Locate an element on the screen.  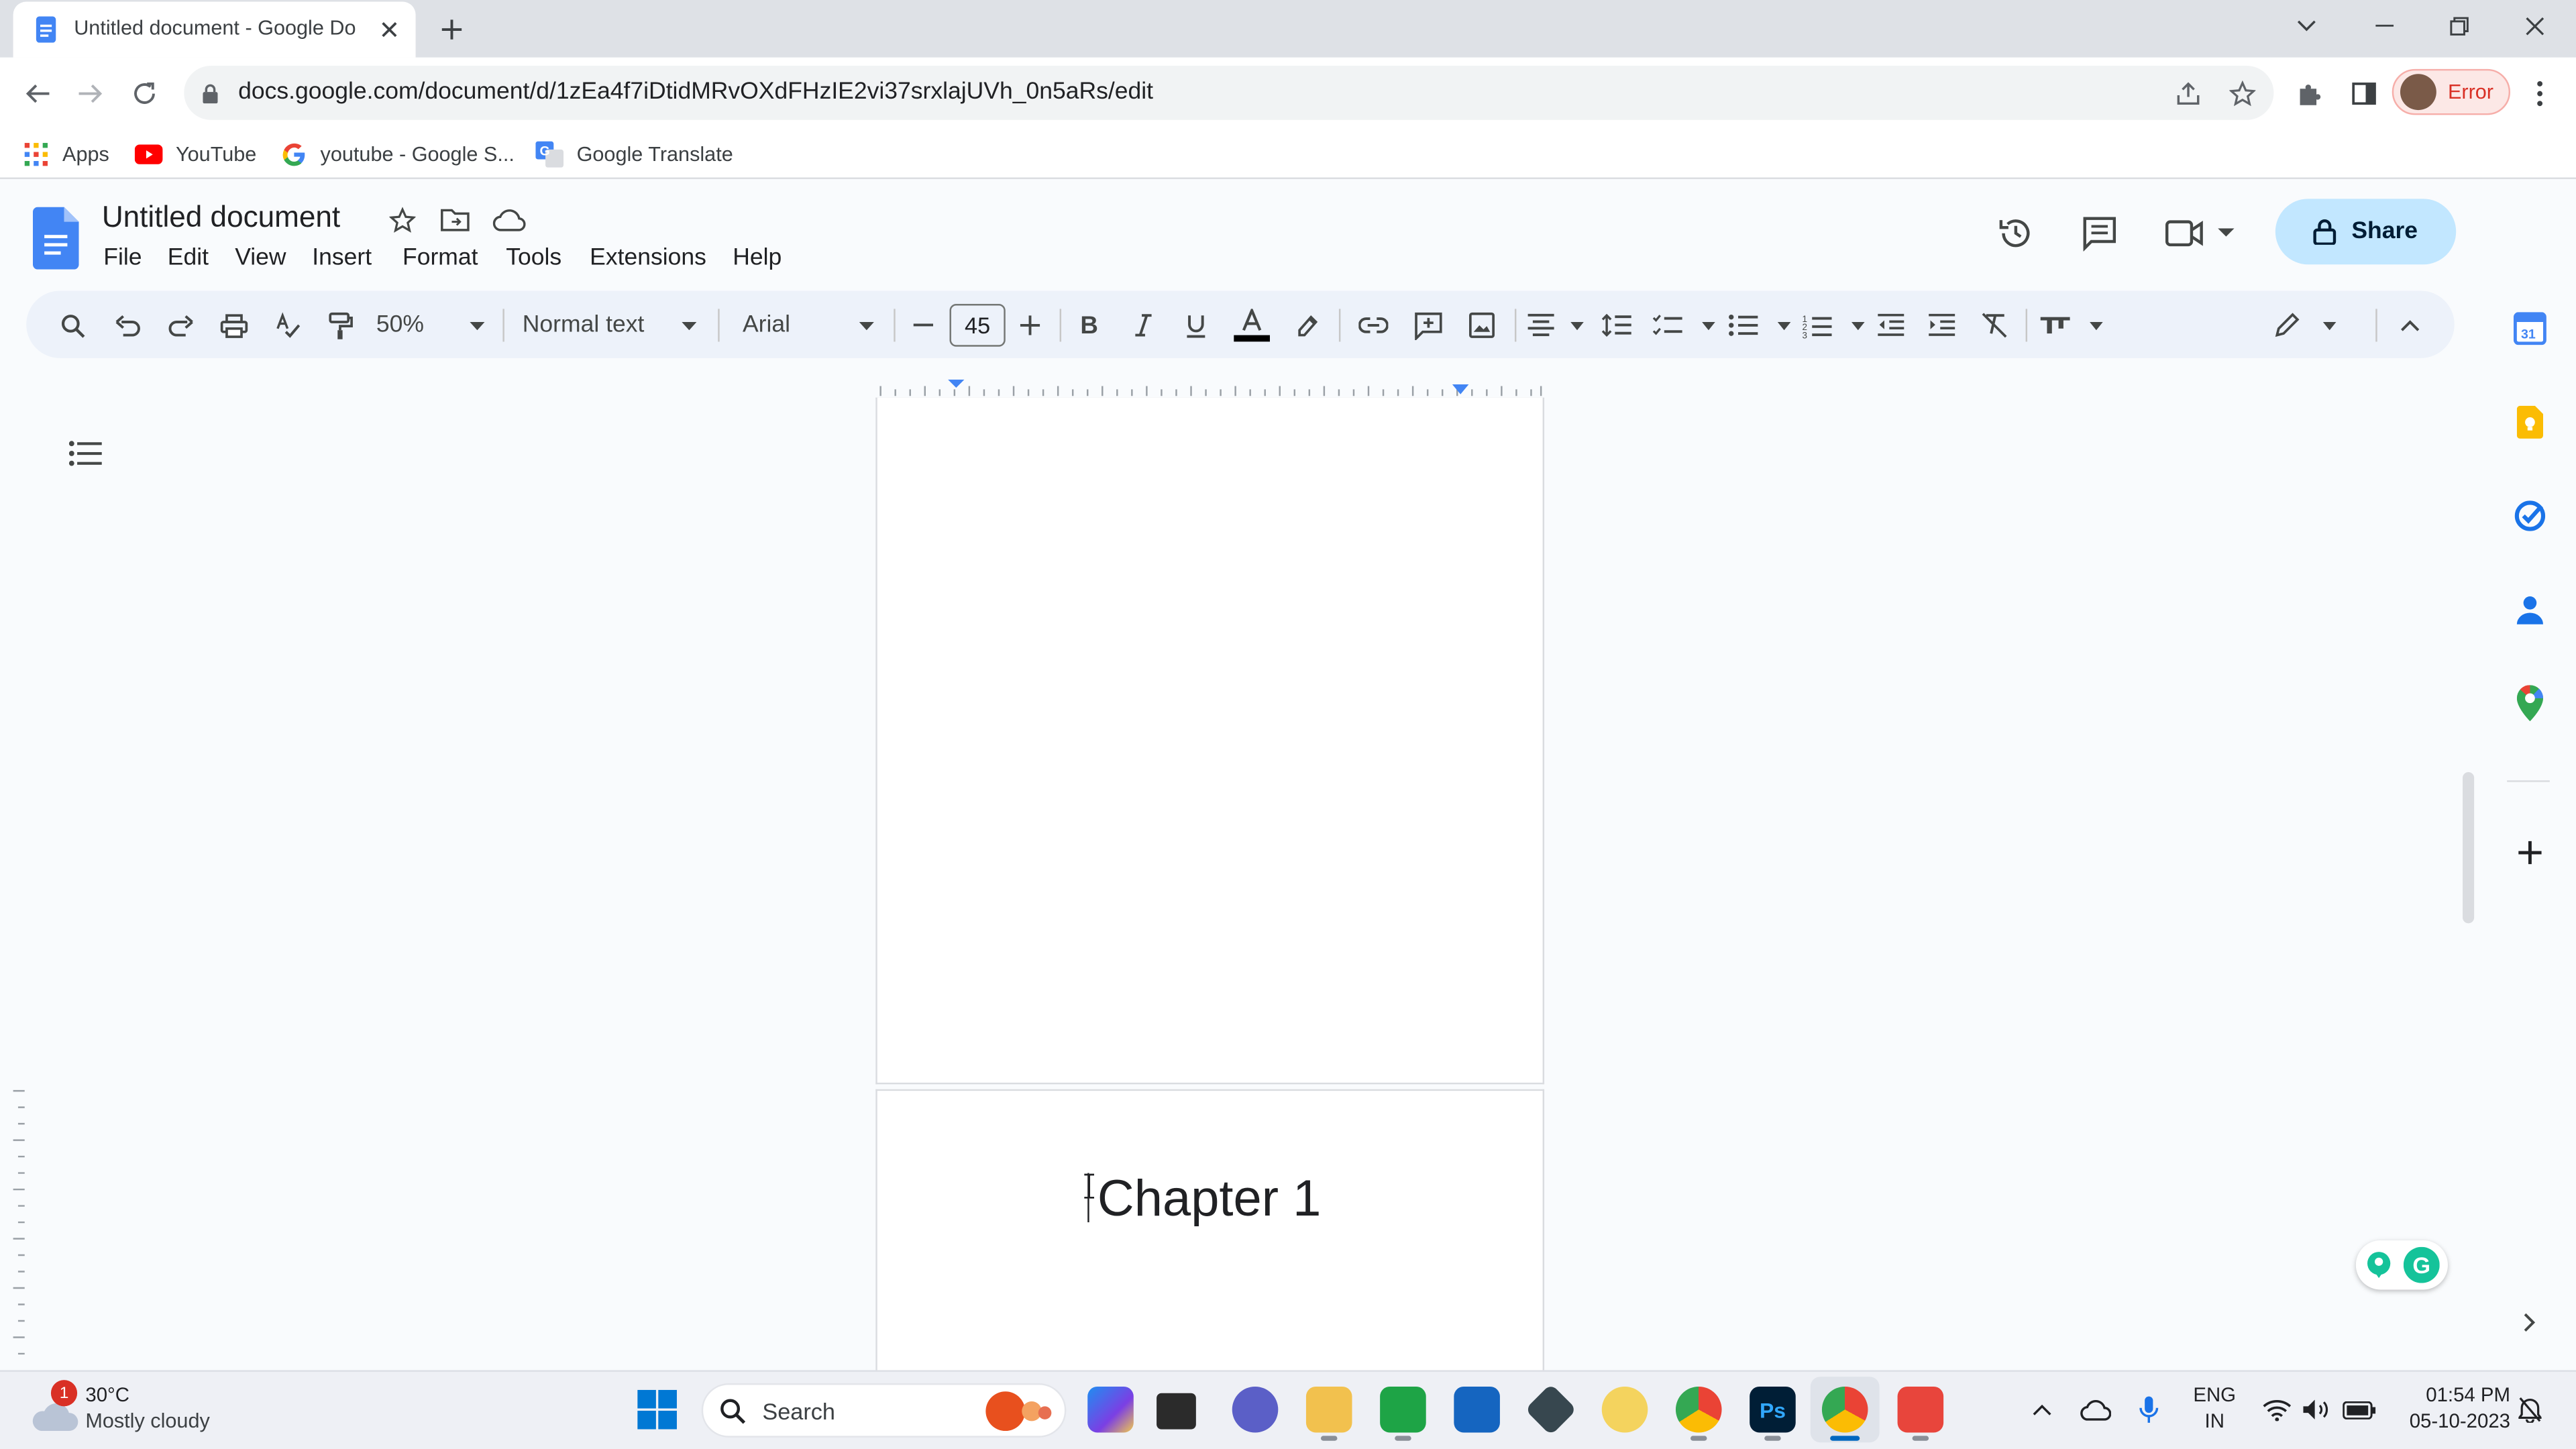
weather-widget: 1 30°C Mostly cloudy is located at coordinates (138, 1409).